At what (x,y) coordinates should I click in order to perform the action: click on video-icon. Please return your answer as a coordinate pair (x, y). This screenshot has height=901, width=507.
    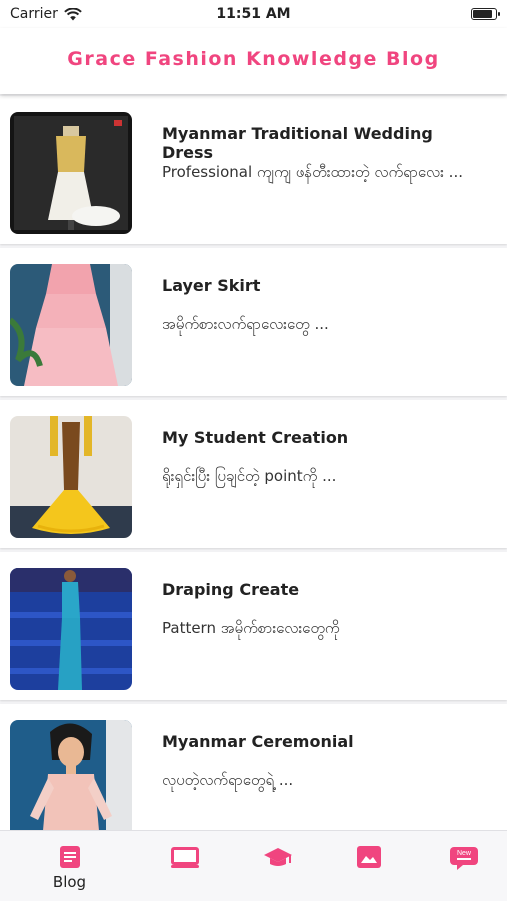
    Looking at the image, I should click on (184, 857).